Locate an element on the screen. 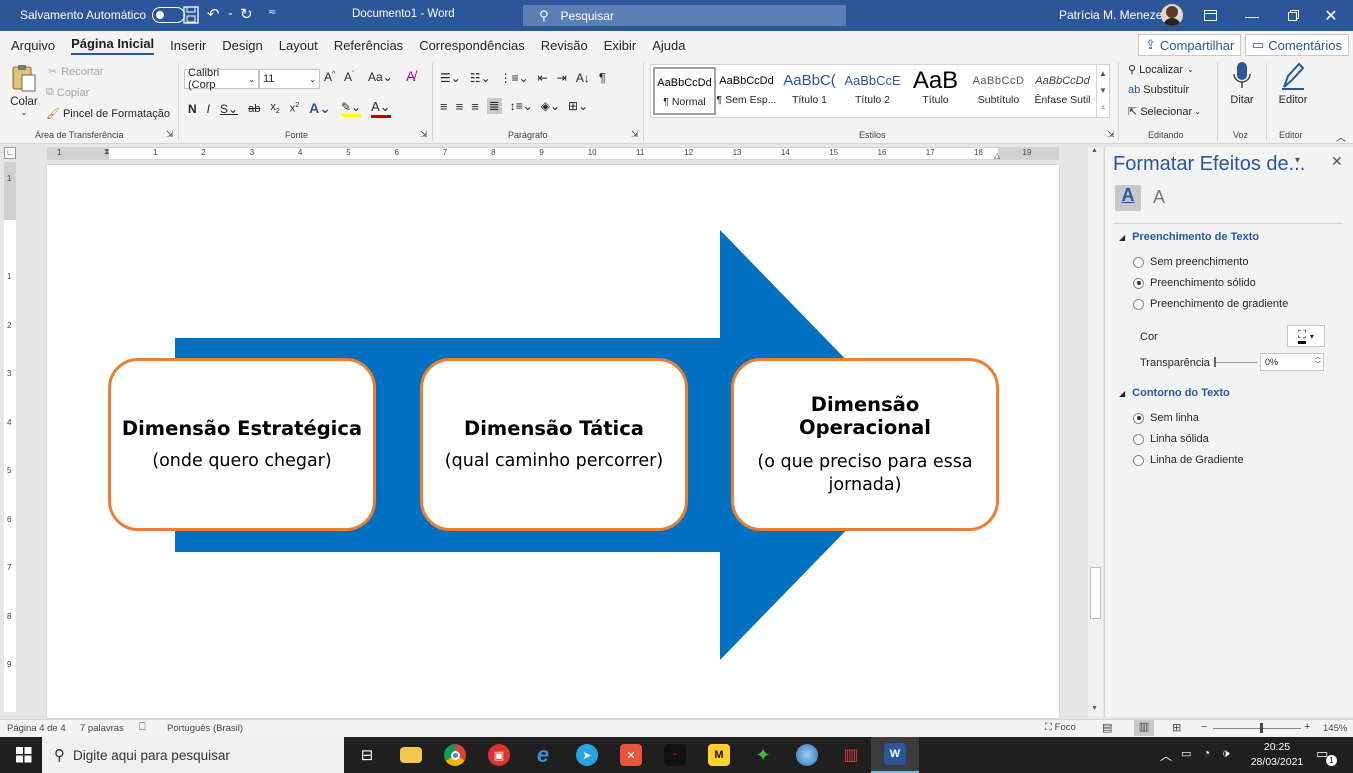 The image size is (1353, 773). style-heading-2: AaBbCcE Título 2 is located at coordinates (872, 91).